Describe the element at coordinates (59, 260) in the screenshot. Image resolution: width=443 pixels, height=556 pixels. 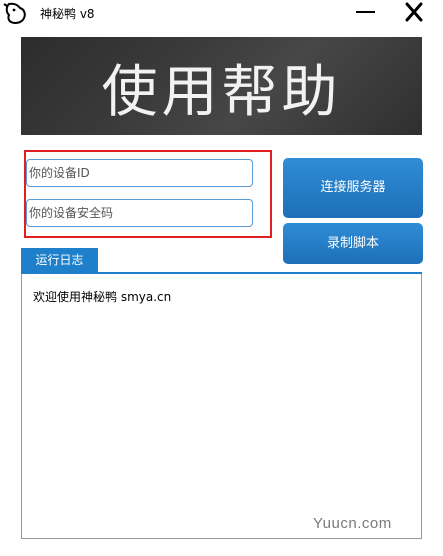
I see `tab-run-log: 运行日志` at that location.